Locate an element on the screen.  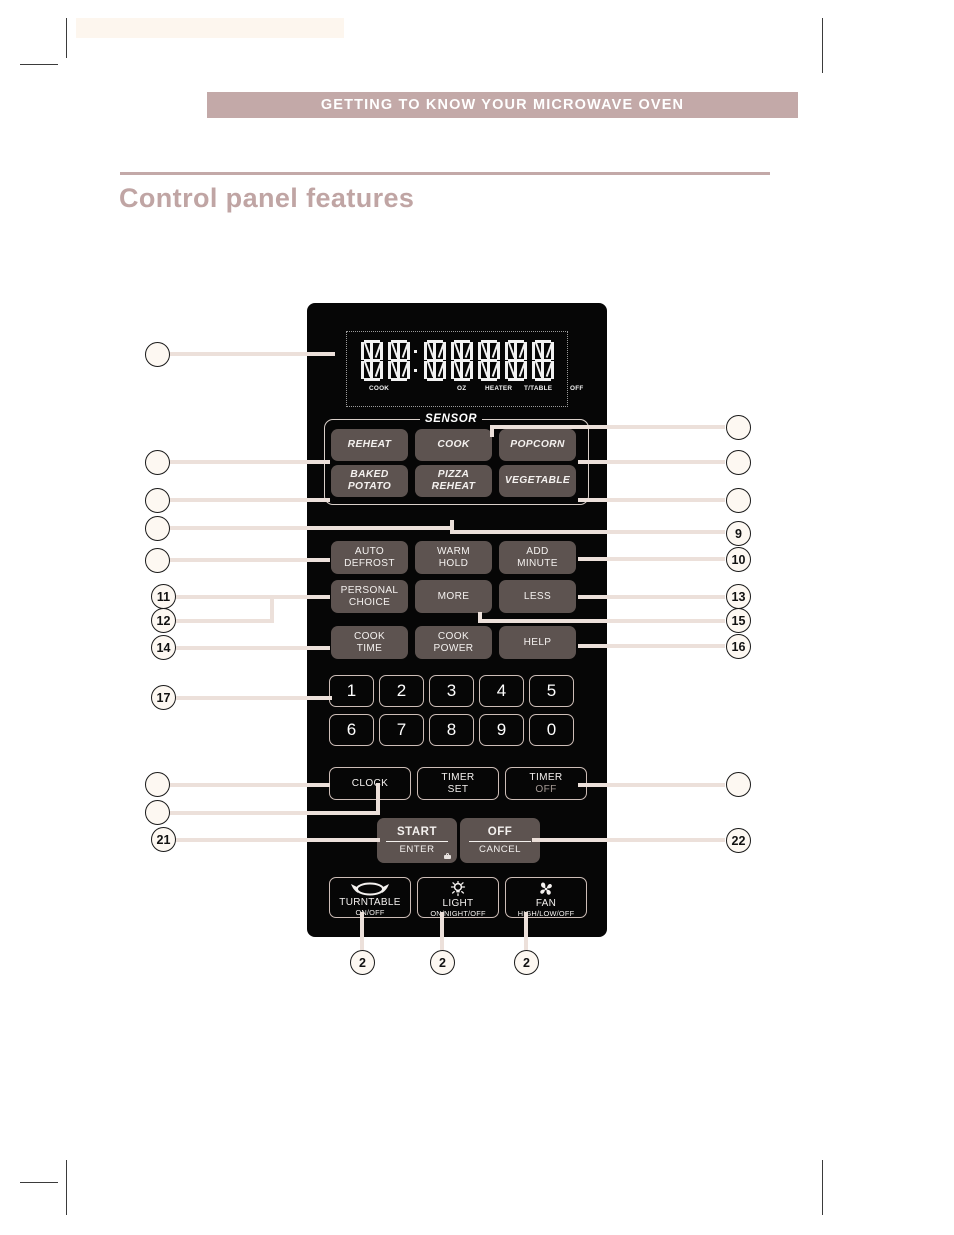
callout-marker-21: 21 is located at coordinates (163, 839).